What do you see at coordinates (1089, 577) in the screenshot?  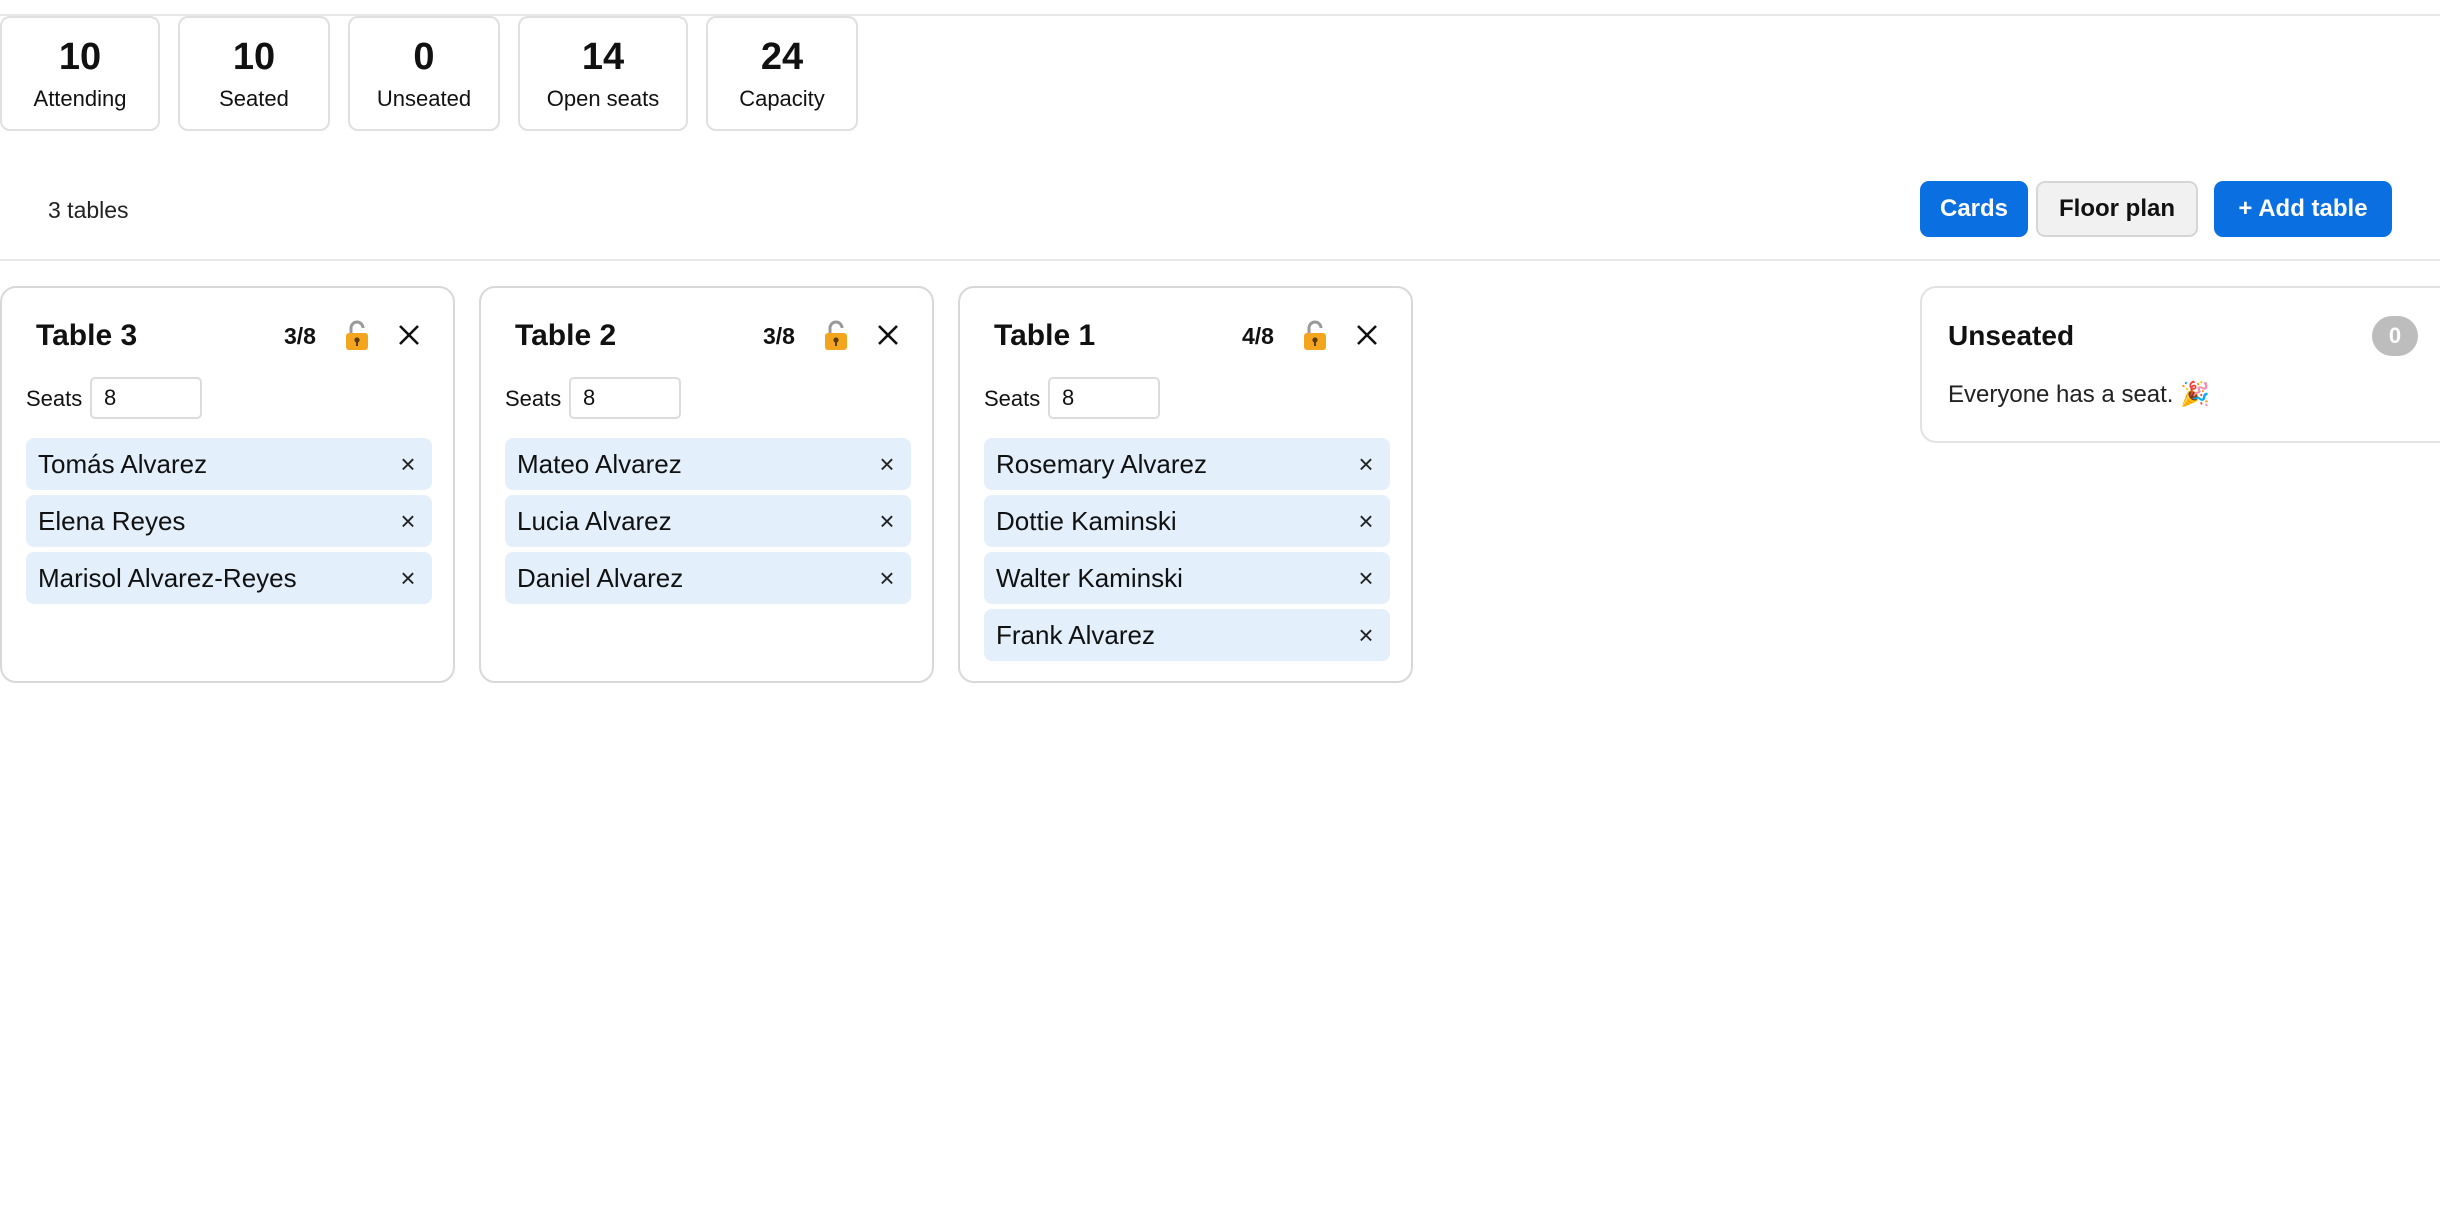 I see `guest-name: Walter Kaminski` at bounding box center [1089, 577].